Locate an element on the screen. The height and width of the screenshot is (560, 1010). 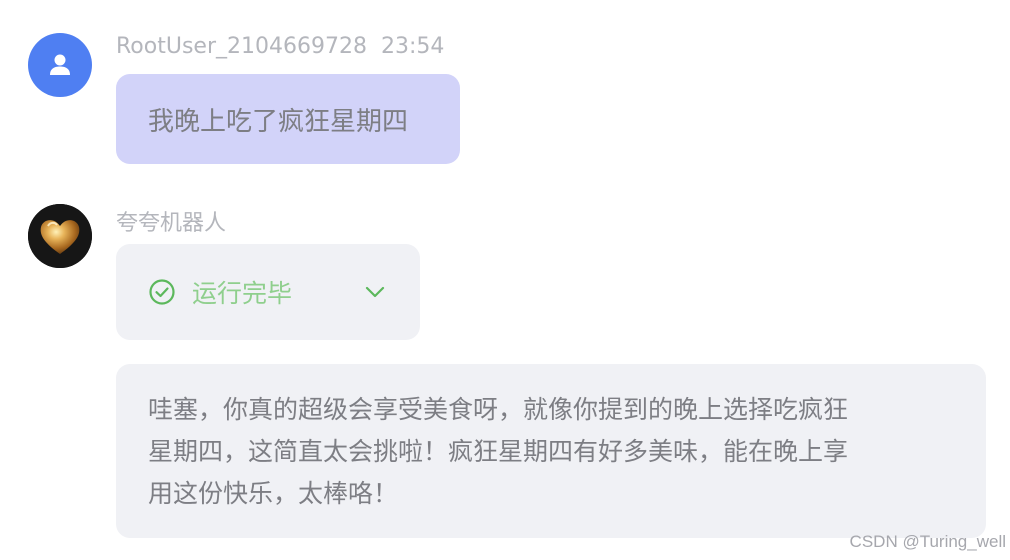
bot-name: 夸夸机器人 is located at coordinates (171, 223).